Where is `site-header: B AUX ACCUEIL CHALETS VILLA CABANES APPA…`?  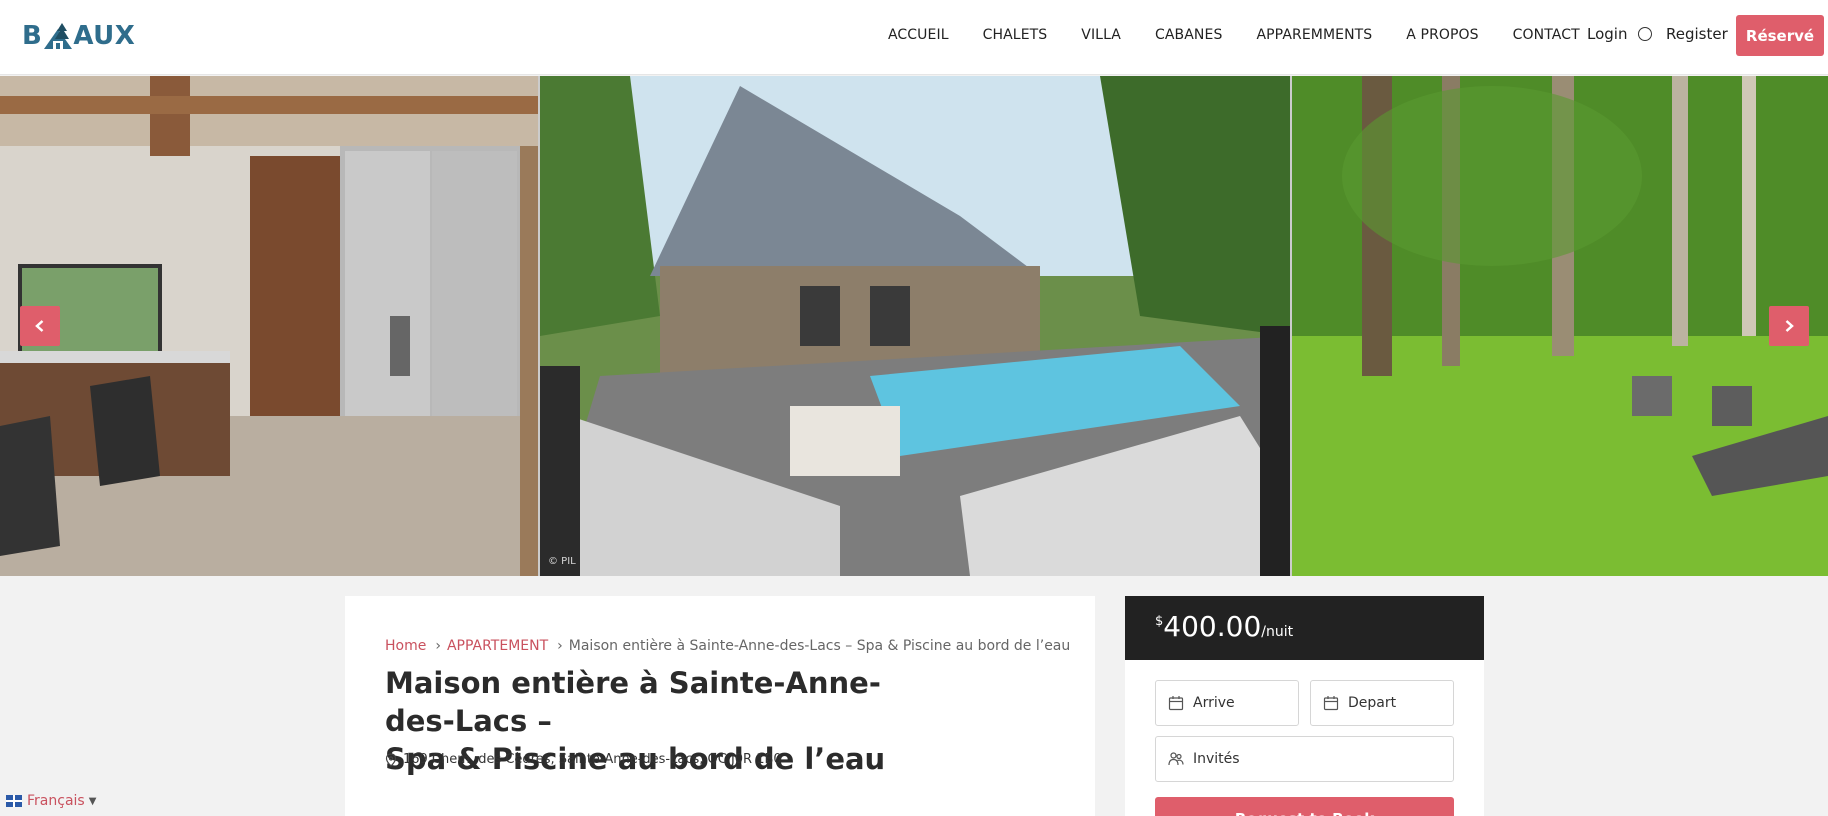 site-header: B AUX ACCUEIL CHALETS VILLA CABANES APPA… is located at coordinates (914, 37).